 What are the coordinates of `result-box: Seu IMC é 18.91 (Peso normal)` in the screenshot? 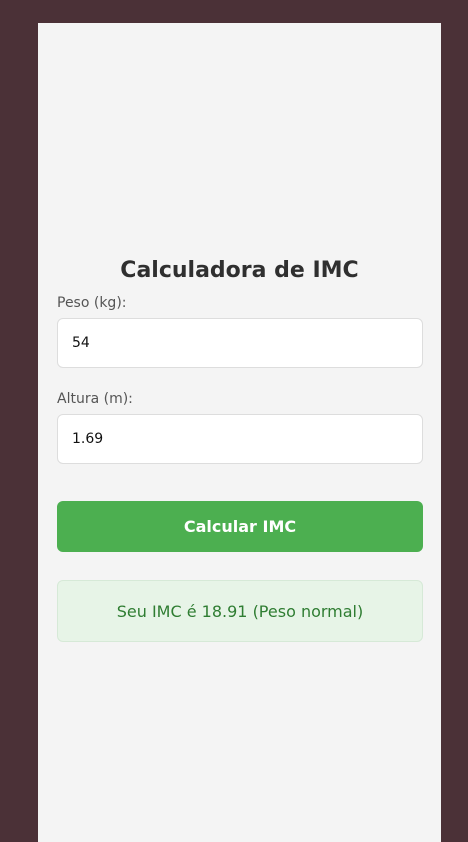 It's located at (240, 611).